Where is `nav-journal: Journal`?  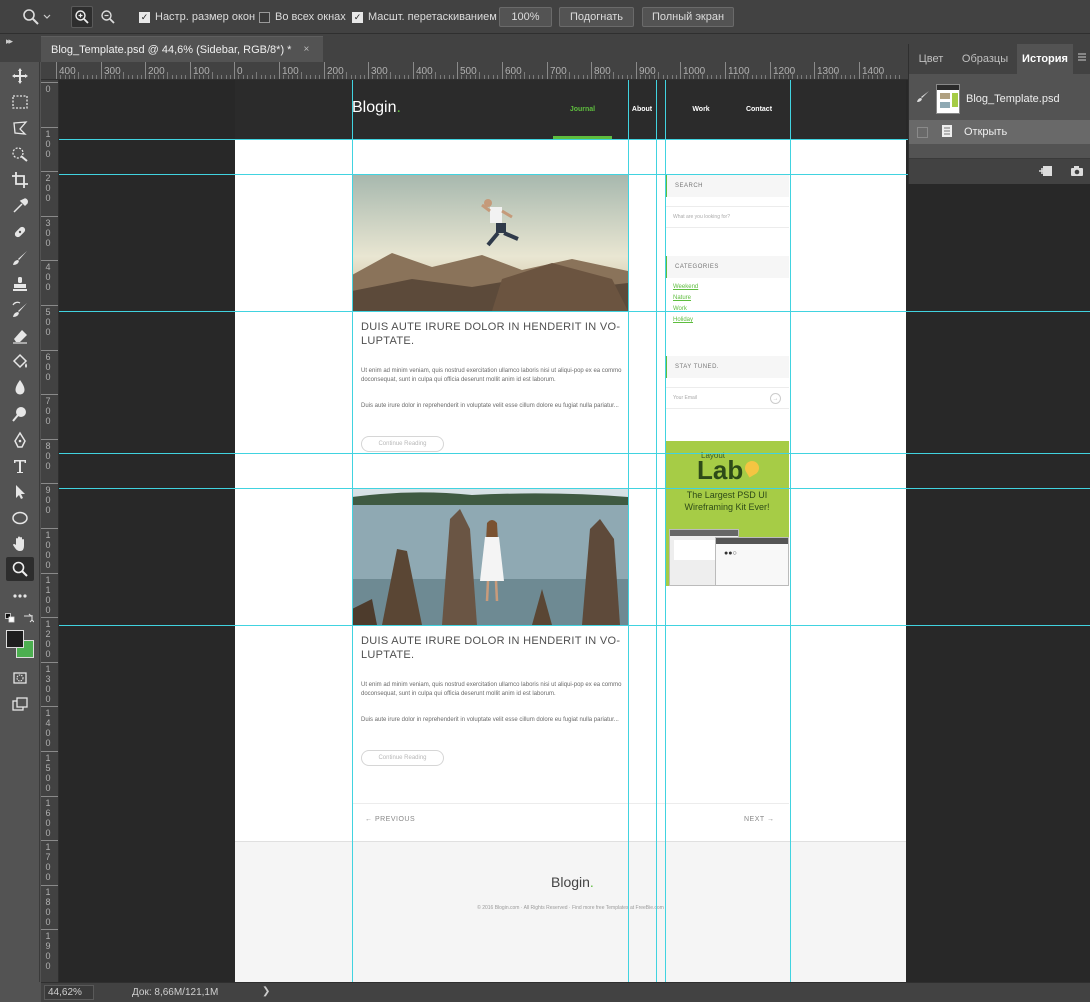 nav-journal: Journal is located at coordinates (582, 109).